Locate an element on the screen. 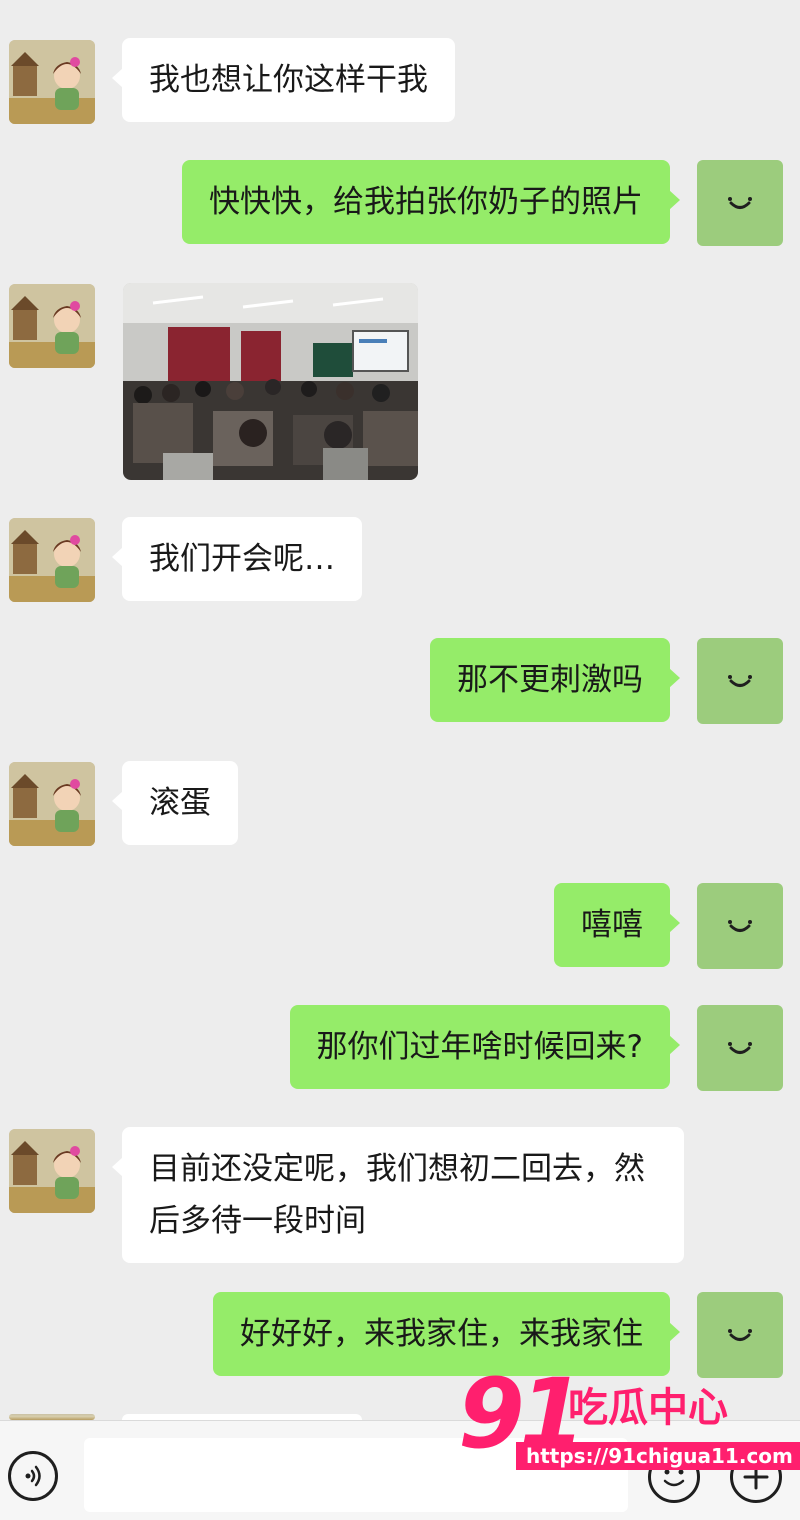  outgoing-message: 嘻嘻 is located at coordinates (617, 925).